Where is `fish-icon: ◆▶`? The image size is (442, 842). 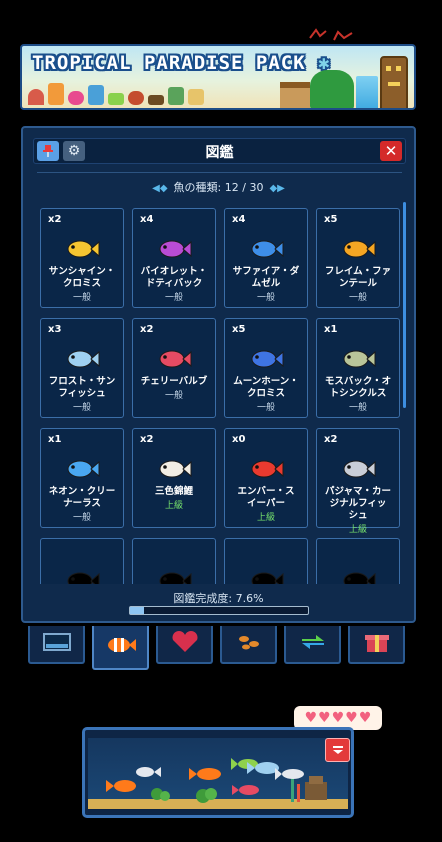 fish-icon: ◆▶ is located at coordinates (277, 188).